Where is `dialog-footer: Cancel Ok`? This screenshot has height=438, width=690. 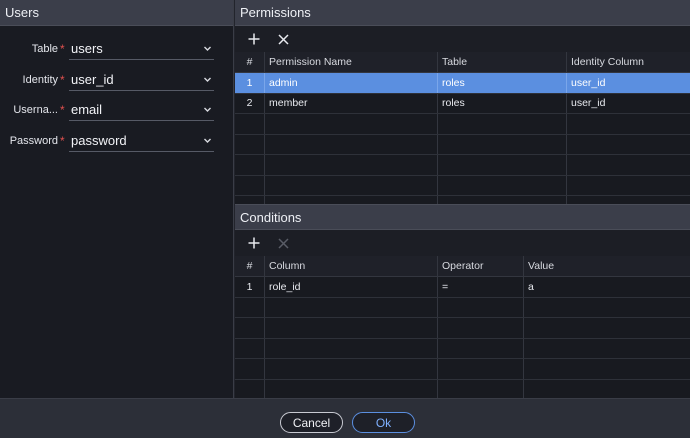
dialog-footer: Cancel Ok is located at coordinates (345, 418).